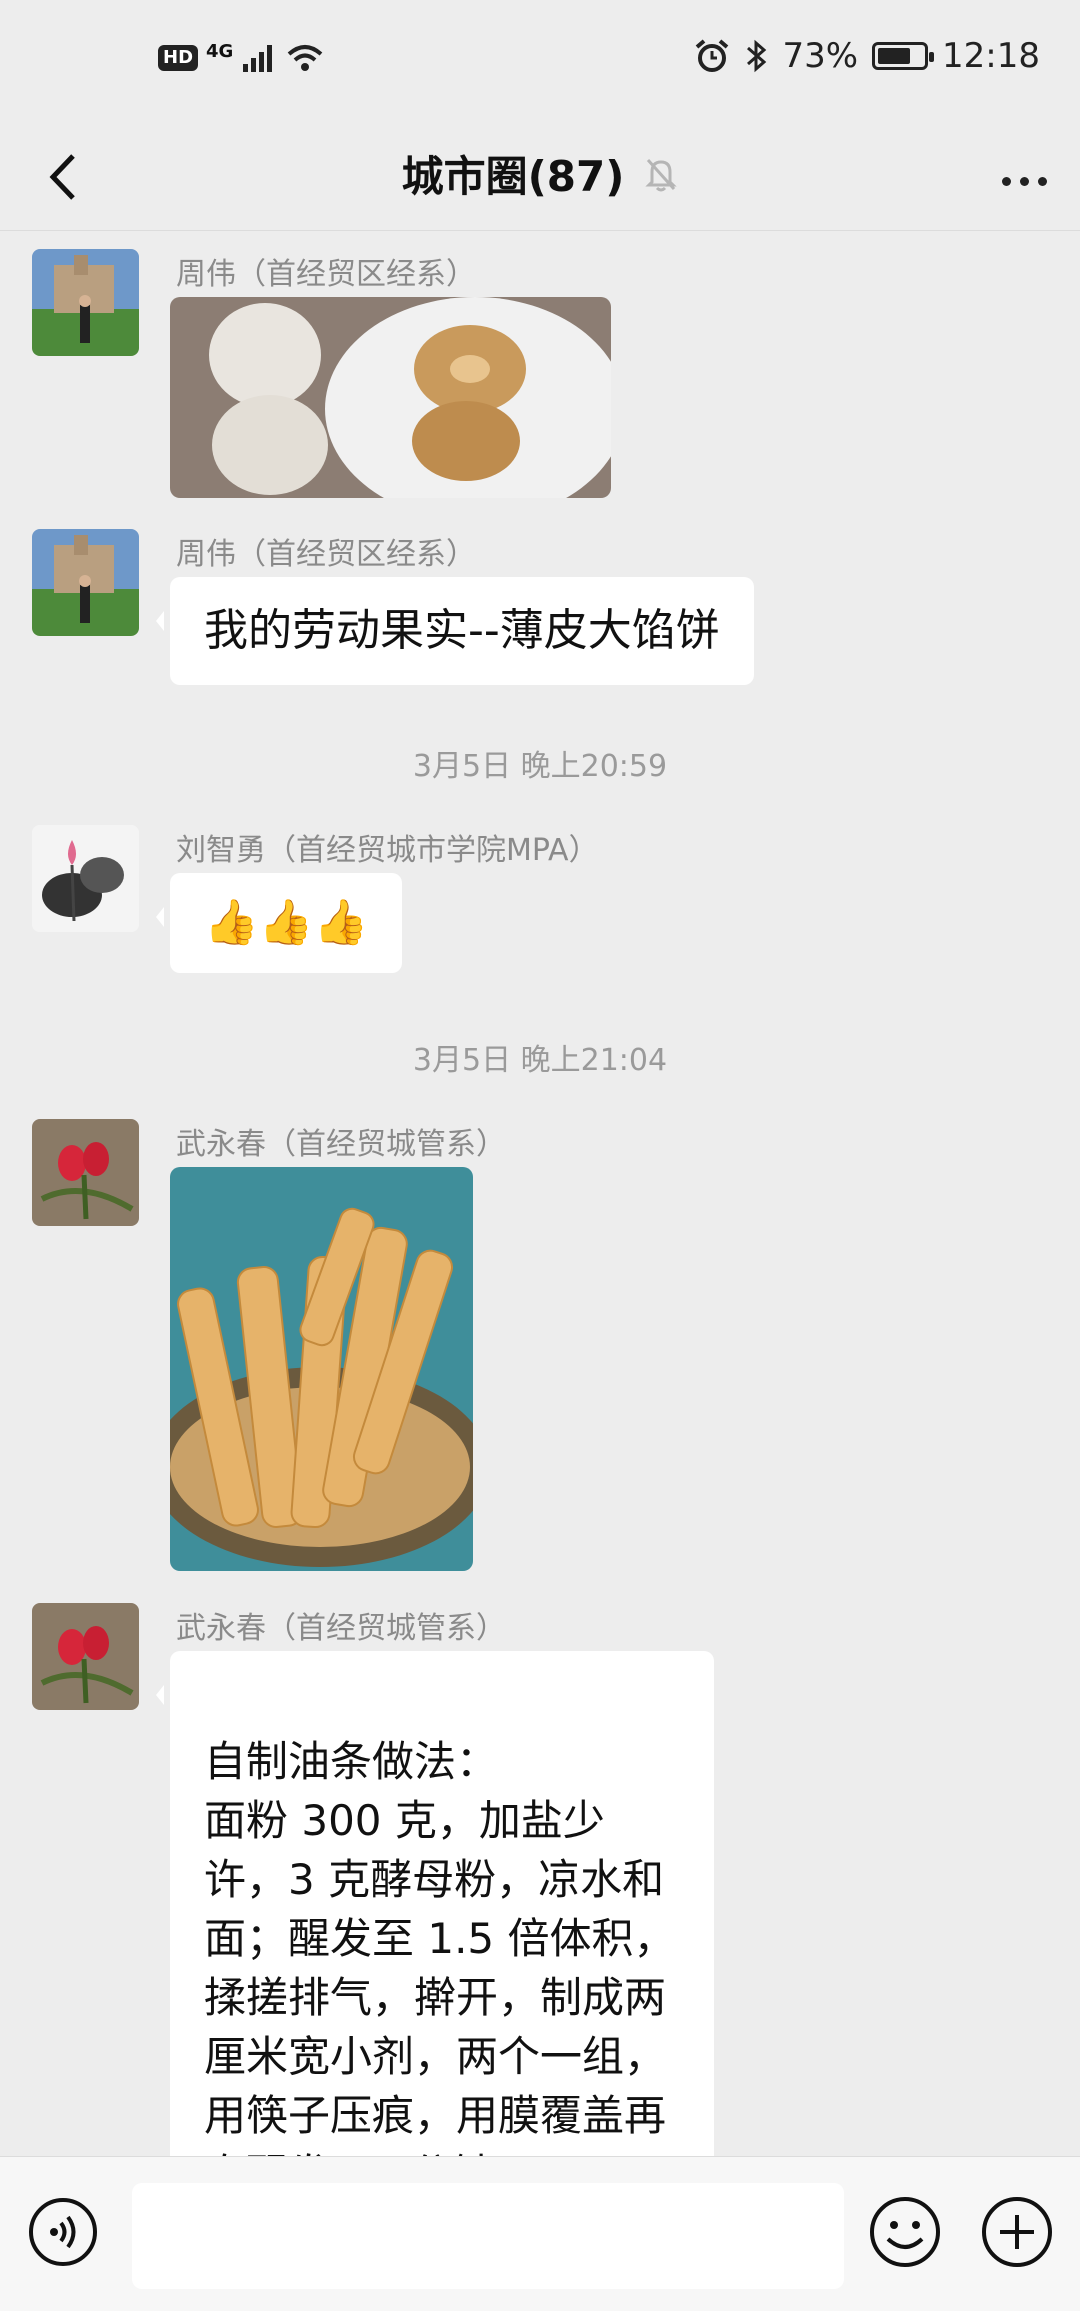  What do you see at coordinates (991, 56) in the screenshot?
I see `clock: 12:18` at bounding box center [991, 56].